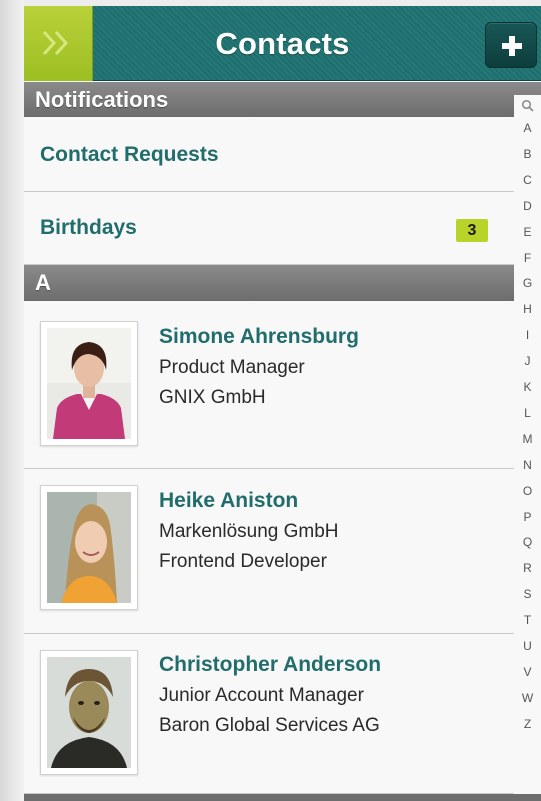 Image resolution: width=541 pixels, height=801 pixels. I want to click on menu-button, so click(58, 43).